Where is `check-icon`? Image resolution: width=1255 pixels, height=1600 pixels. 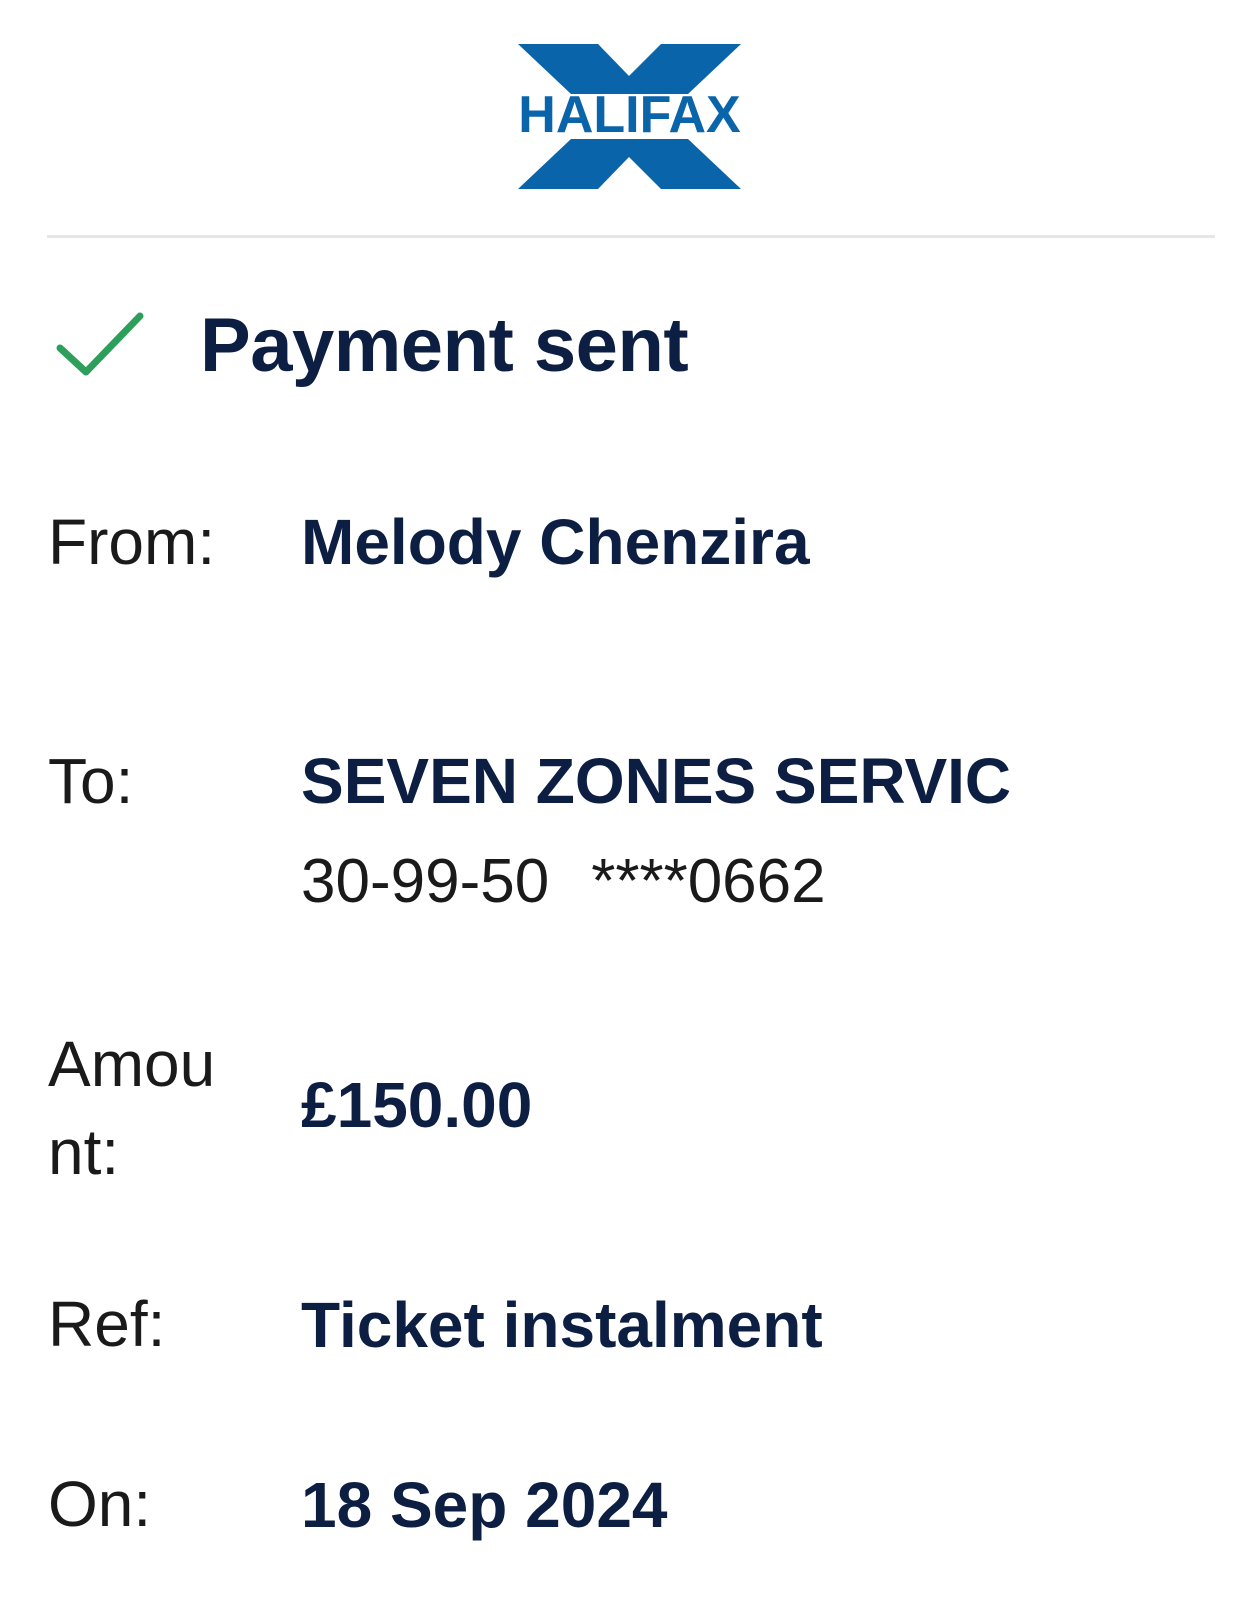
check-icon is located at coordinates (100, 344).